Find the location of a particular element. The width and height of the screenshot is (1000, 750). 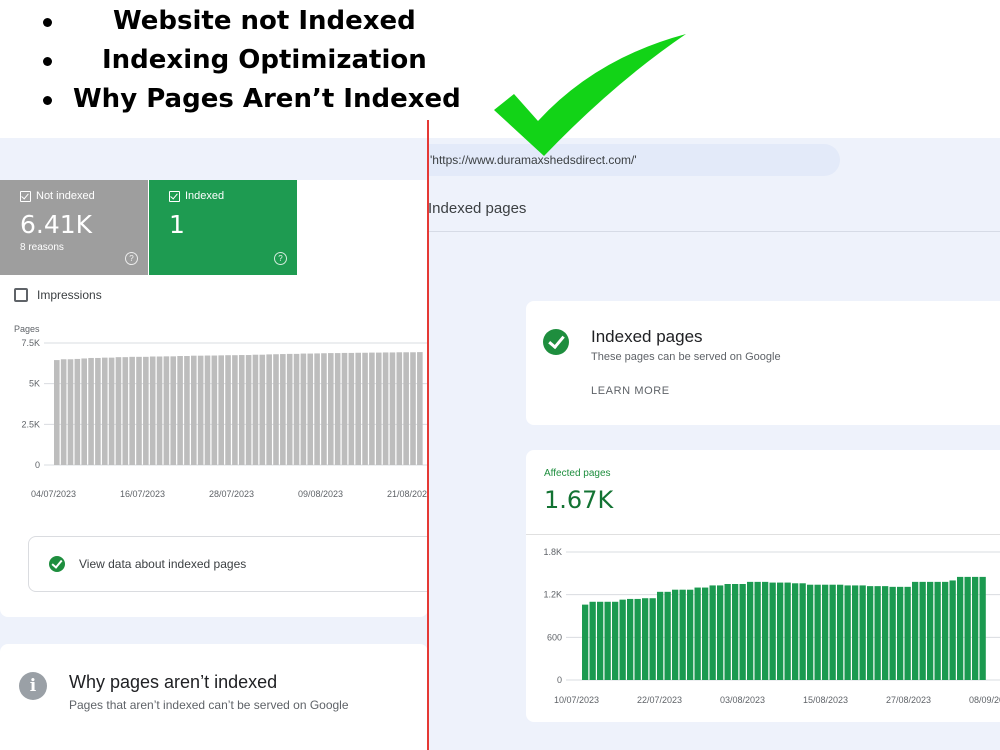

checkbox-unchecked-icon is located at coordinates (21, 295).